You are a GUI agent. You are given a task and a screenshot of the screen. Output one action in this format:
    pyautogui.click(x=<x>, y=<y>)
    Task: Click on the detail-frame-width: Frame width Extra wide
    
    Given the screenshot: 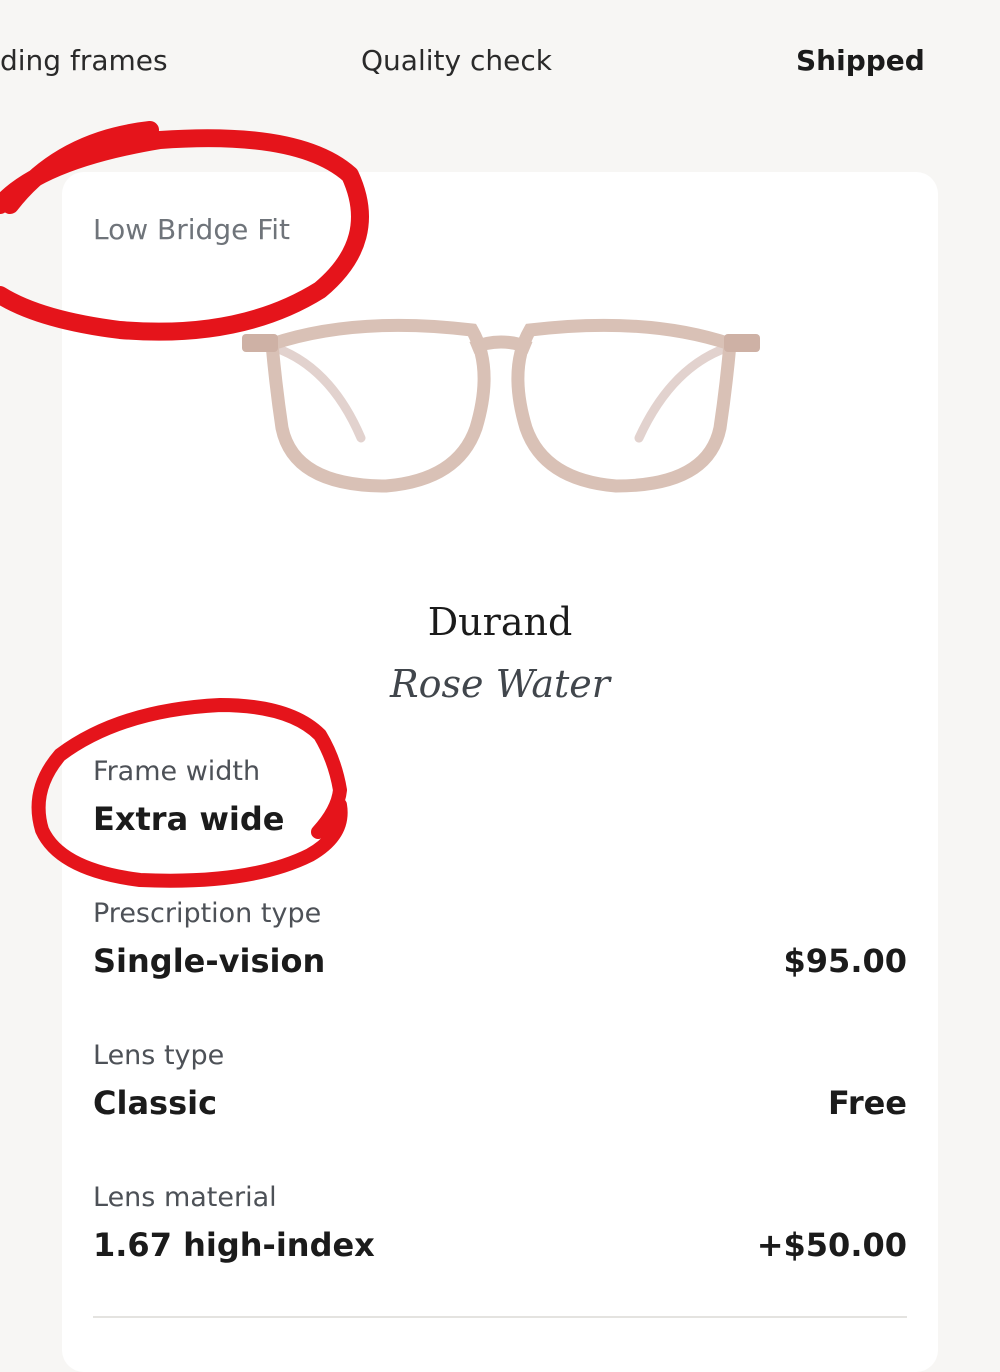 What is the action you would take?
    pyautogui.click(x=500, y=797)
    